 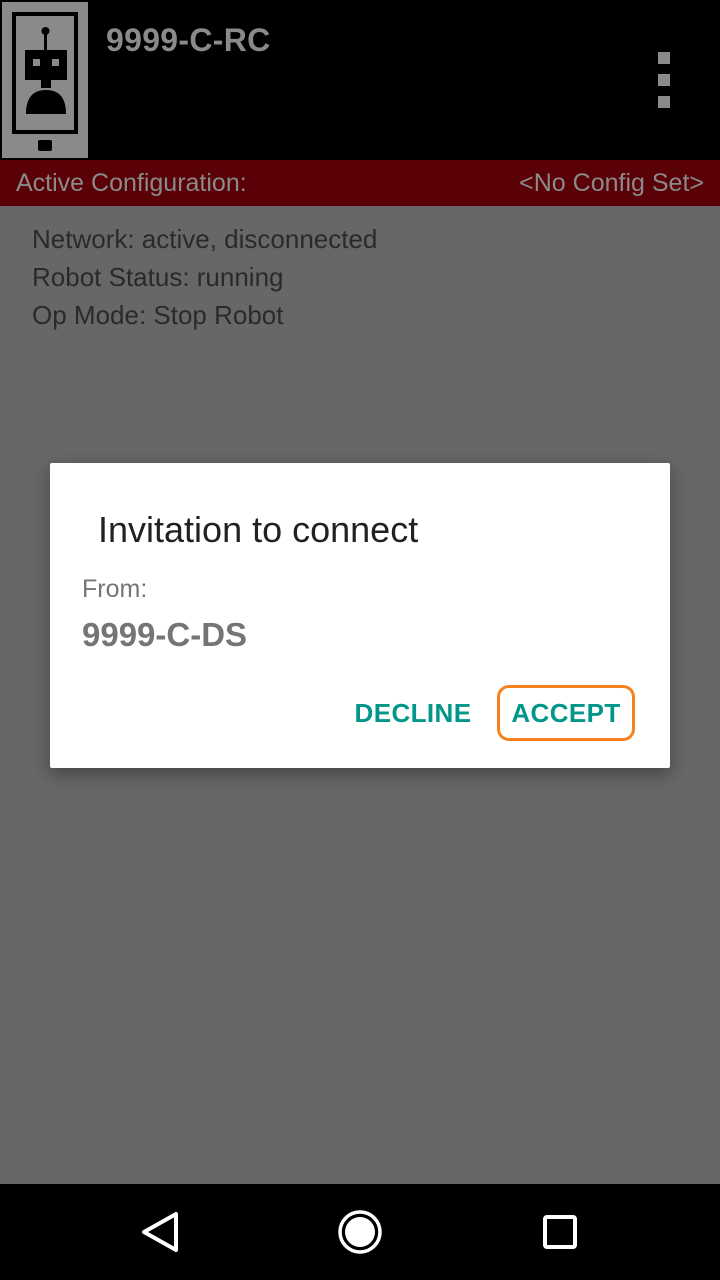 I want to click on robot-phone-icon, so click(x=45, y=80).